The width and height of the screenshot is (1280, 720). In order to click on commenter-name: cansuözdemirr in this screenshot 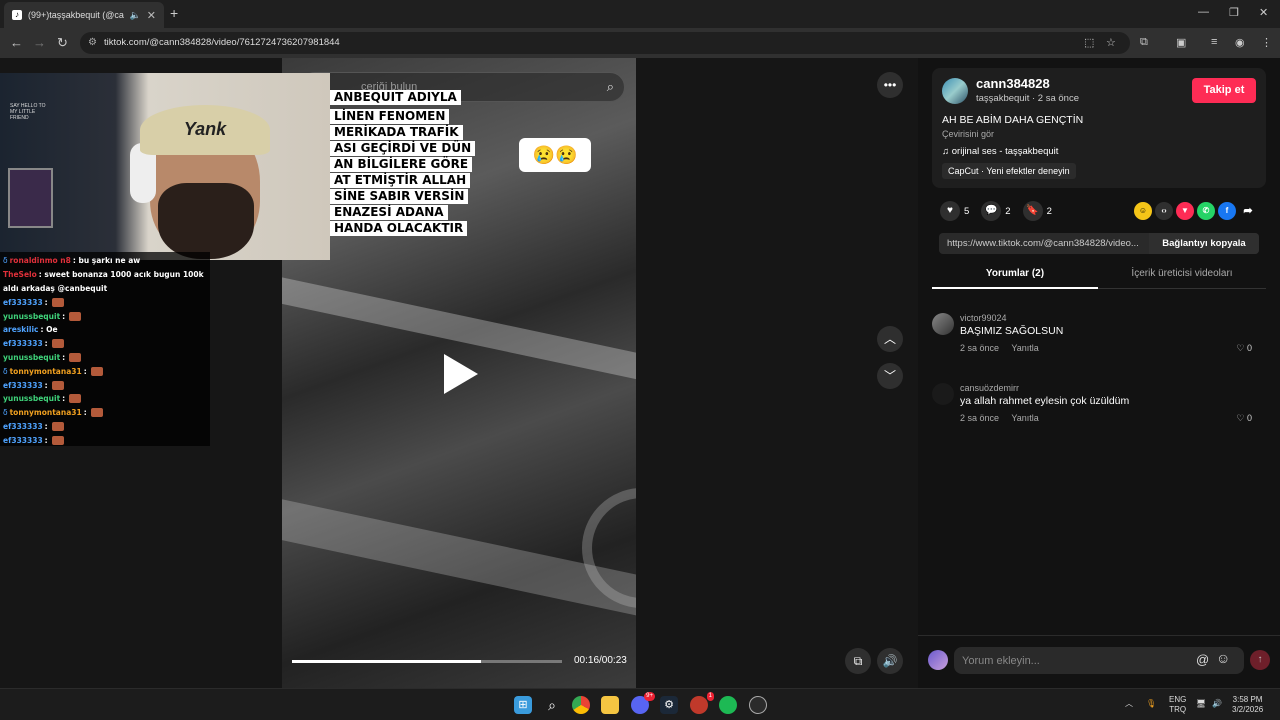, I will do `click(989, 388)`.